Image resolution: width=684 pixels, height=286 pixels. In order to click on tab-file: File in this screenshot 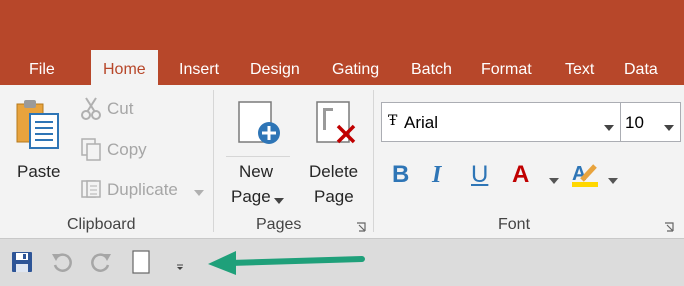, I will do `click(42, 70)`.